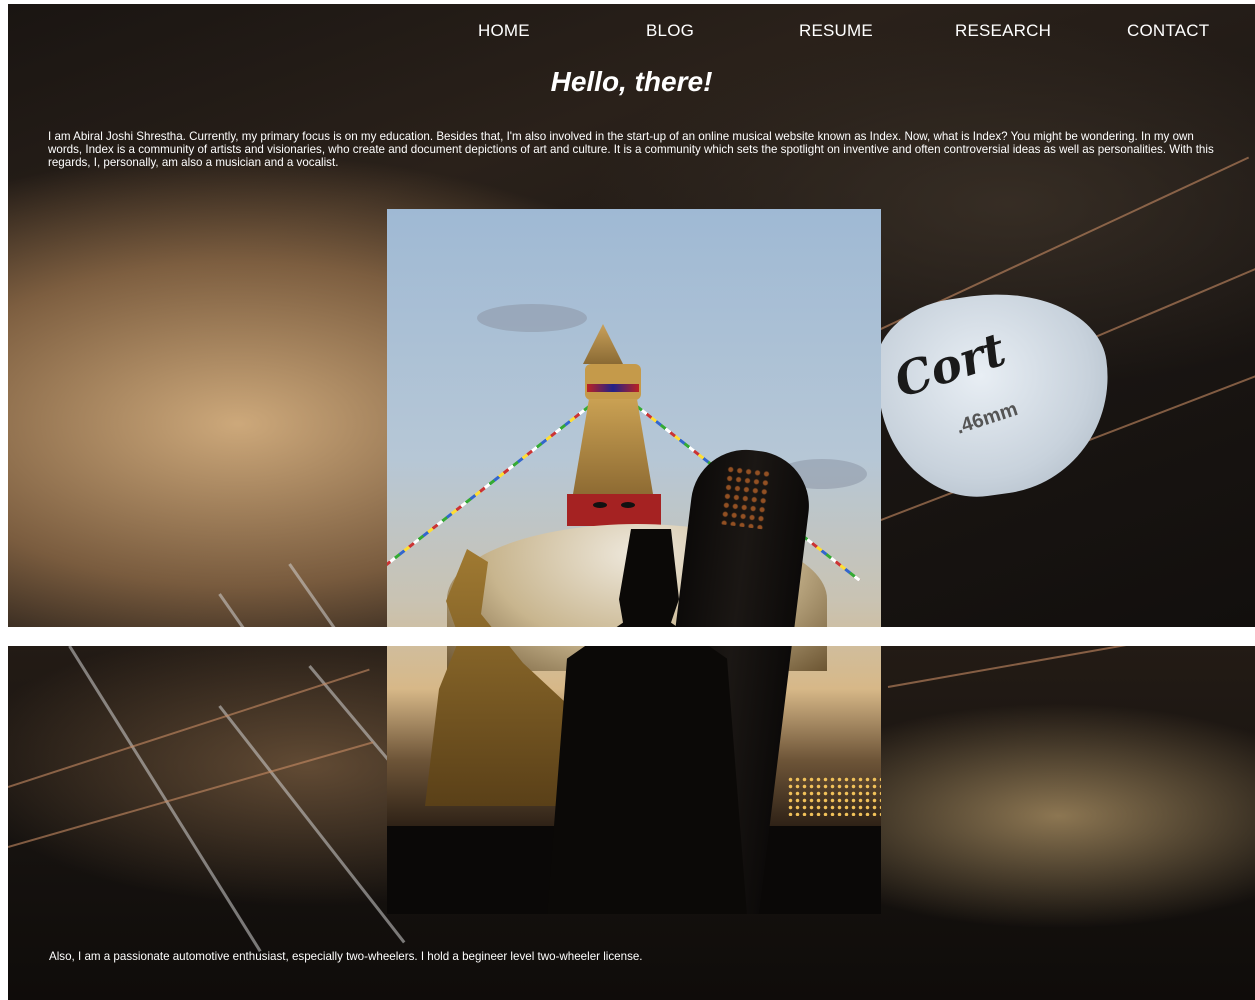 The image size is (1255, 1000). What do you see at coordinates (1003, 31) in the screenshot?
I see `nav-research-link: RESEARCH` at bounding box center [1003, 31].